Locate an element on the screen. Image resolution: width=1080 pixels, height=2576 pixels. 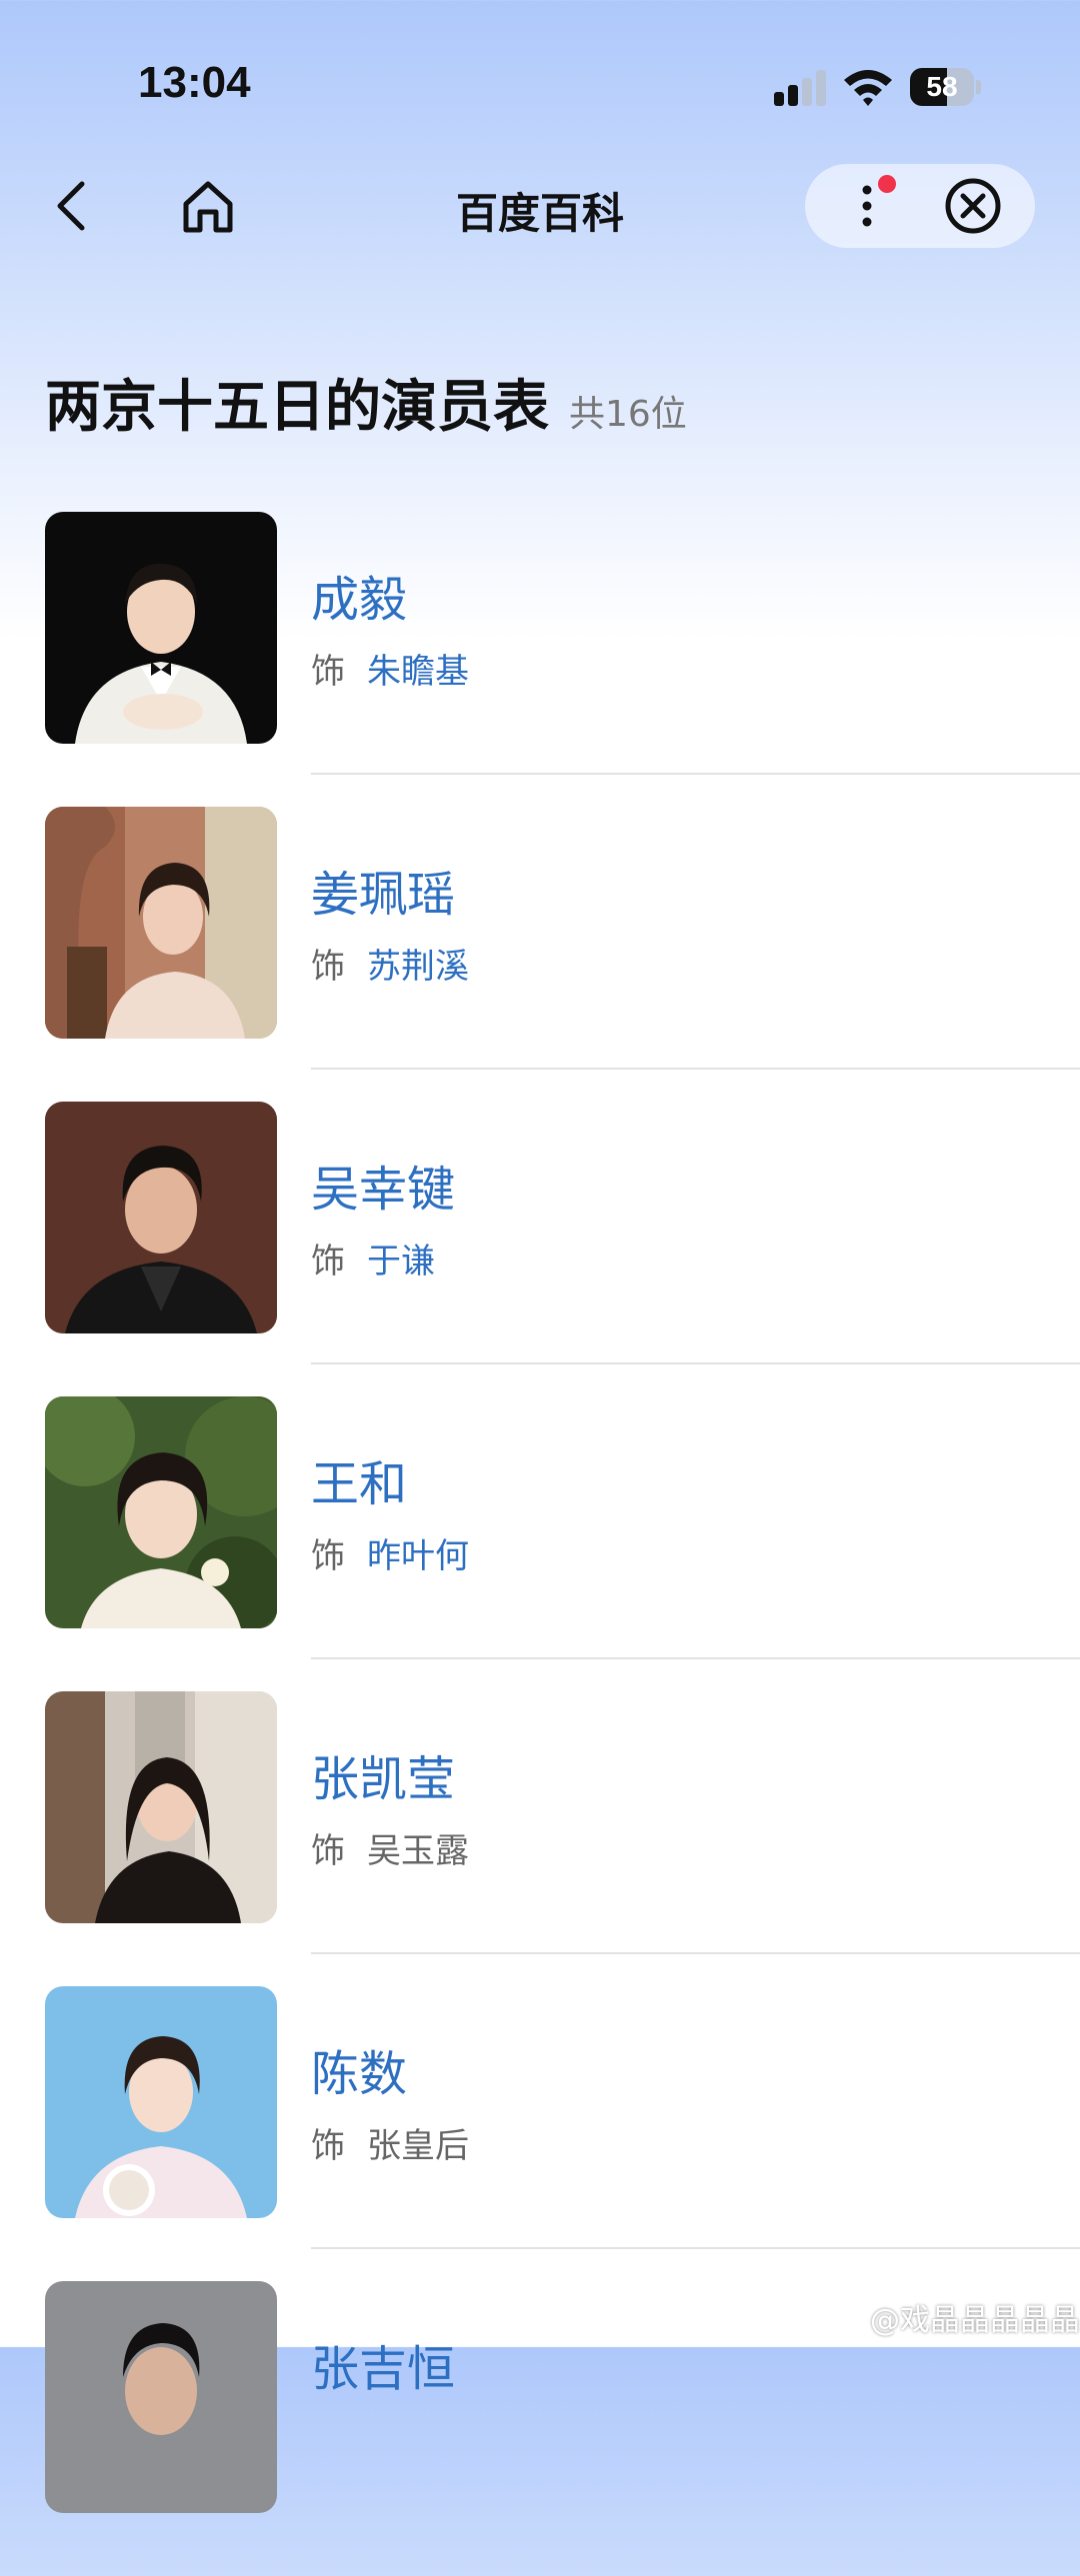
role-line: 饰吴玉露 is located at coordinates (390, 1847).